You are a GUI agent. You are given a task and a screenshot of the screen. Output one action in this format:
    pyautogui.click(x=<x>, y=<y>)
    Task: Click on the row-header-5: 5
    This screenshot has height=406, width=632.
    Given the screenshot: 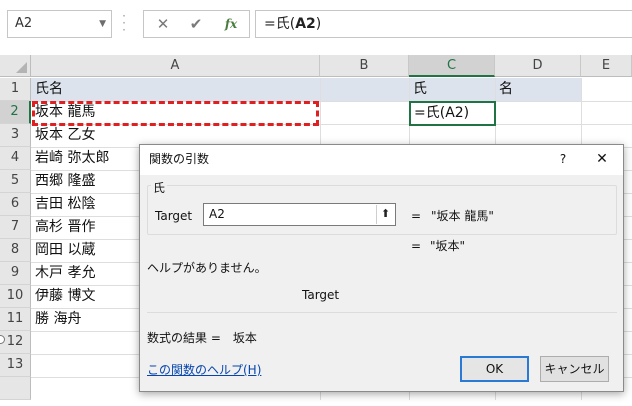 What is the action you would take?
    pyautogui.click(x=15, y=181)
    